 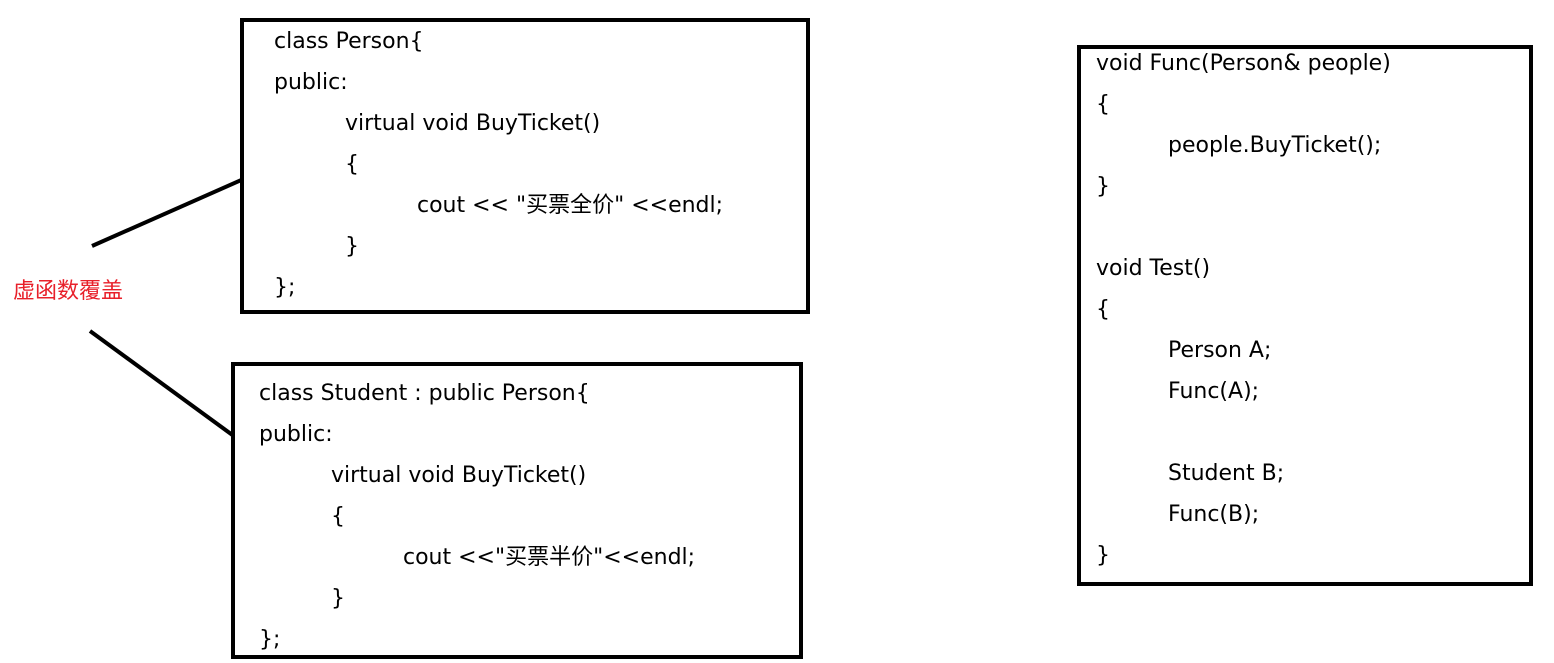 What do you see at coordinates (1214, 514) in the screenshot?
I see `func-b-call-line: Func(B);` at bounding box center [1214, 514].